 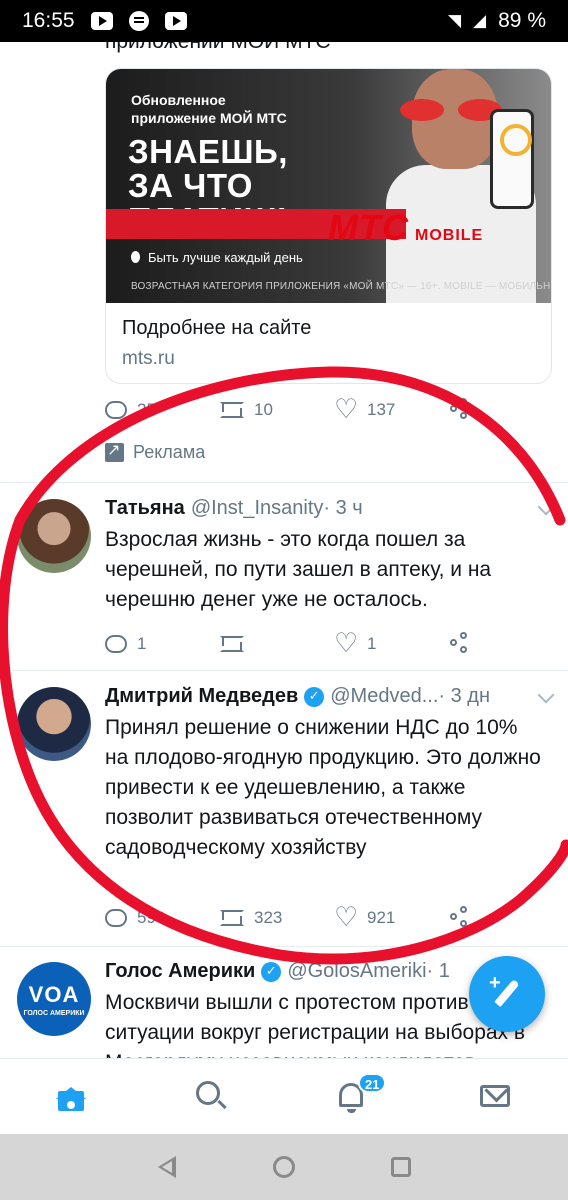 I want to click on signal-icon: ◢, so click(x=480, y=20).